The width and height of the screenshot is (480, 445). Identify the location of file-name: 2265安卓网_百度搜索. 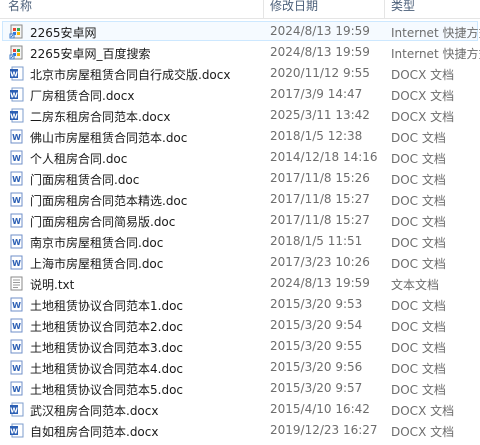
(90, 53).